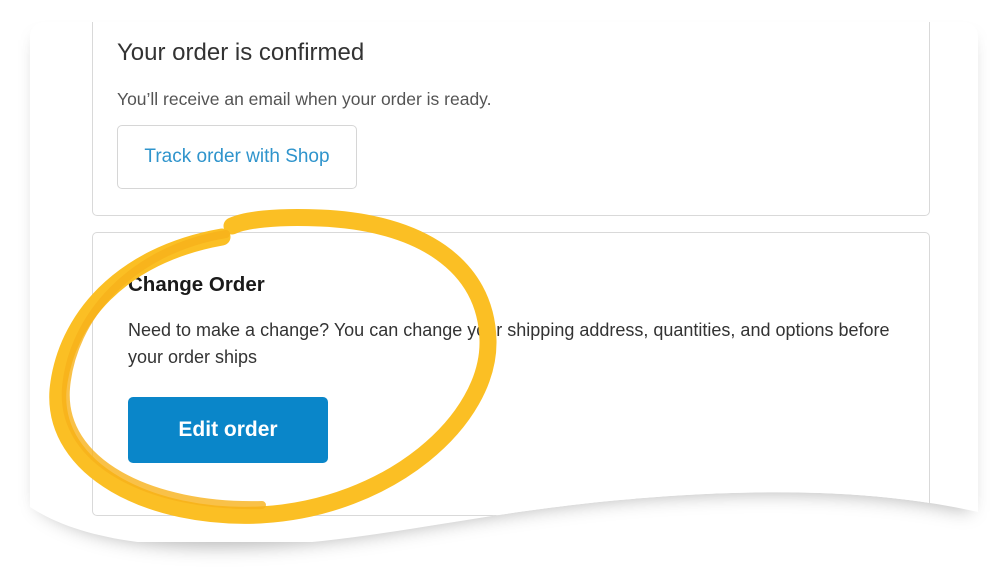 The width and height of the screenshot is (1006, 581). I want to click on edit-order-button: Edit order, so click(228, 430).